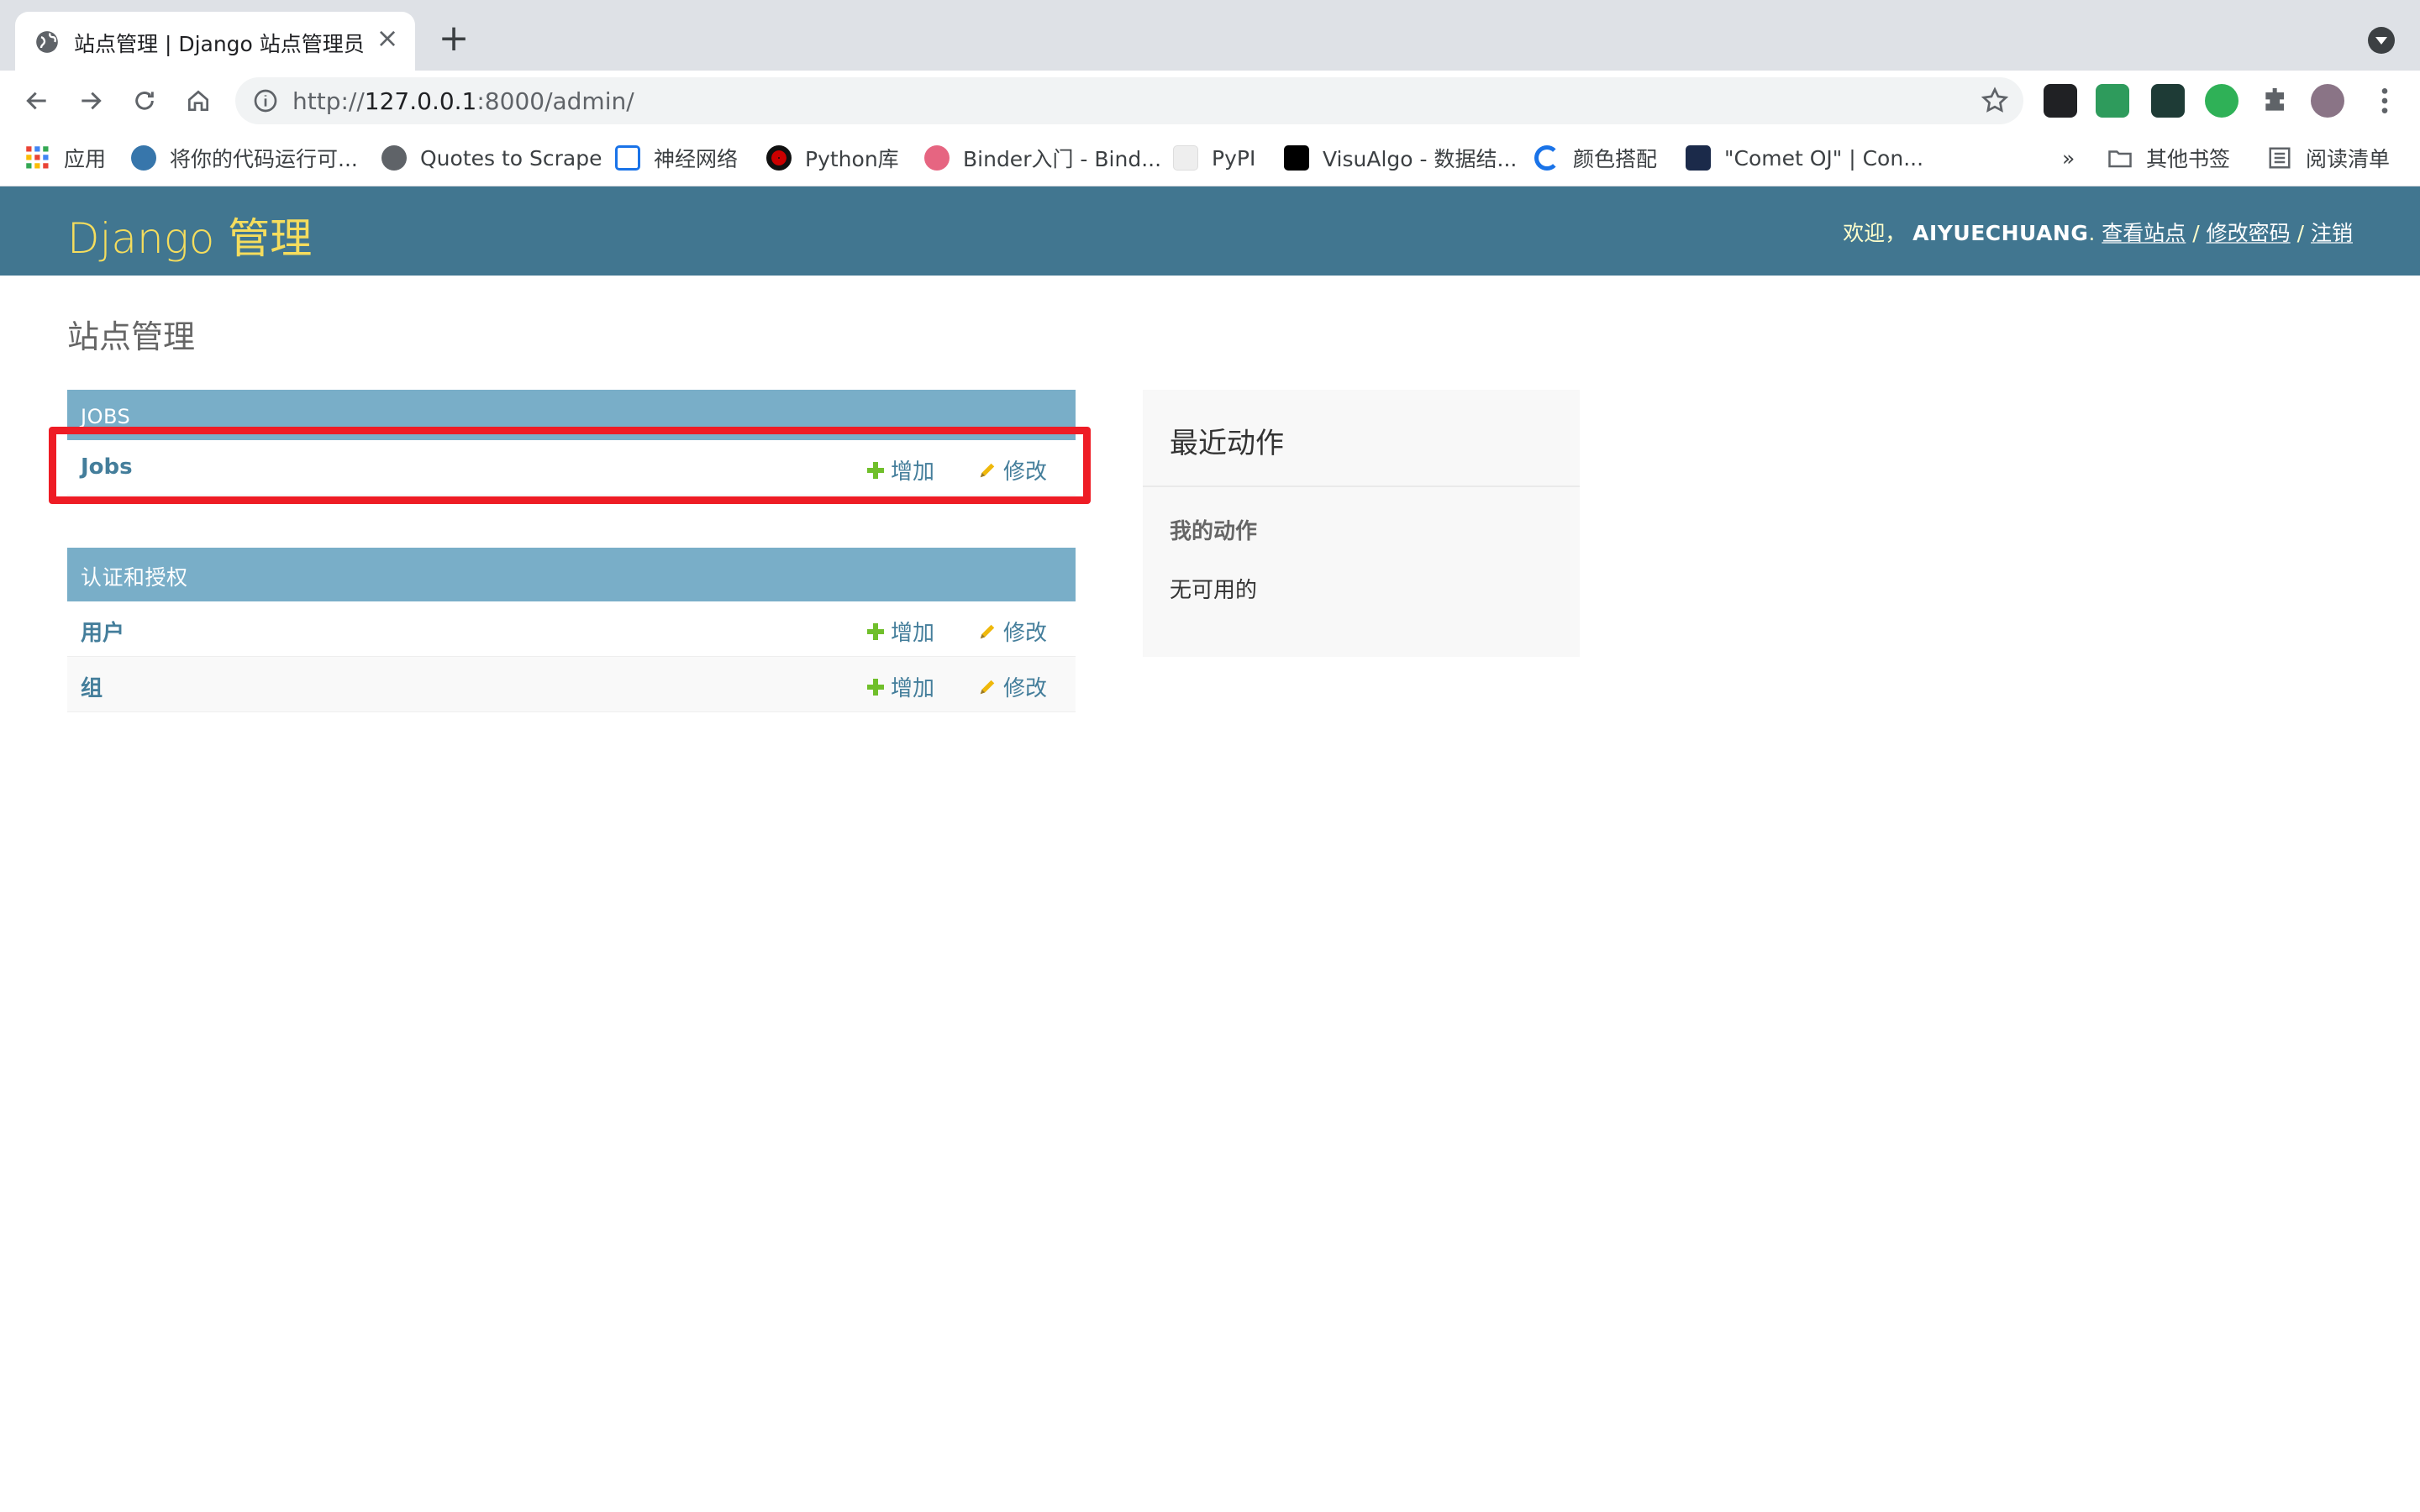 This screenshot has width=2420, height=1512. I want to click on bookmark-quotes: Quotes to Scrape, so click(492, 158).